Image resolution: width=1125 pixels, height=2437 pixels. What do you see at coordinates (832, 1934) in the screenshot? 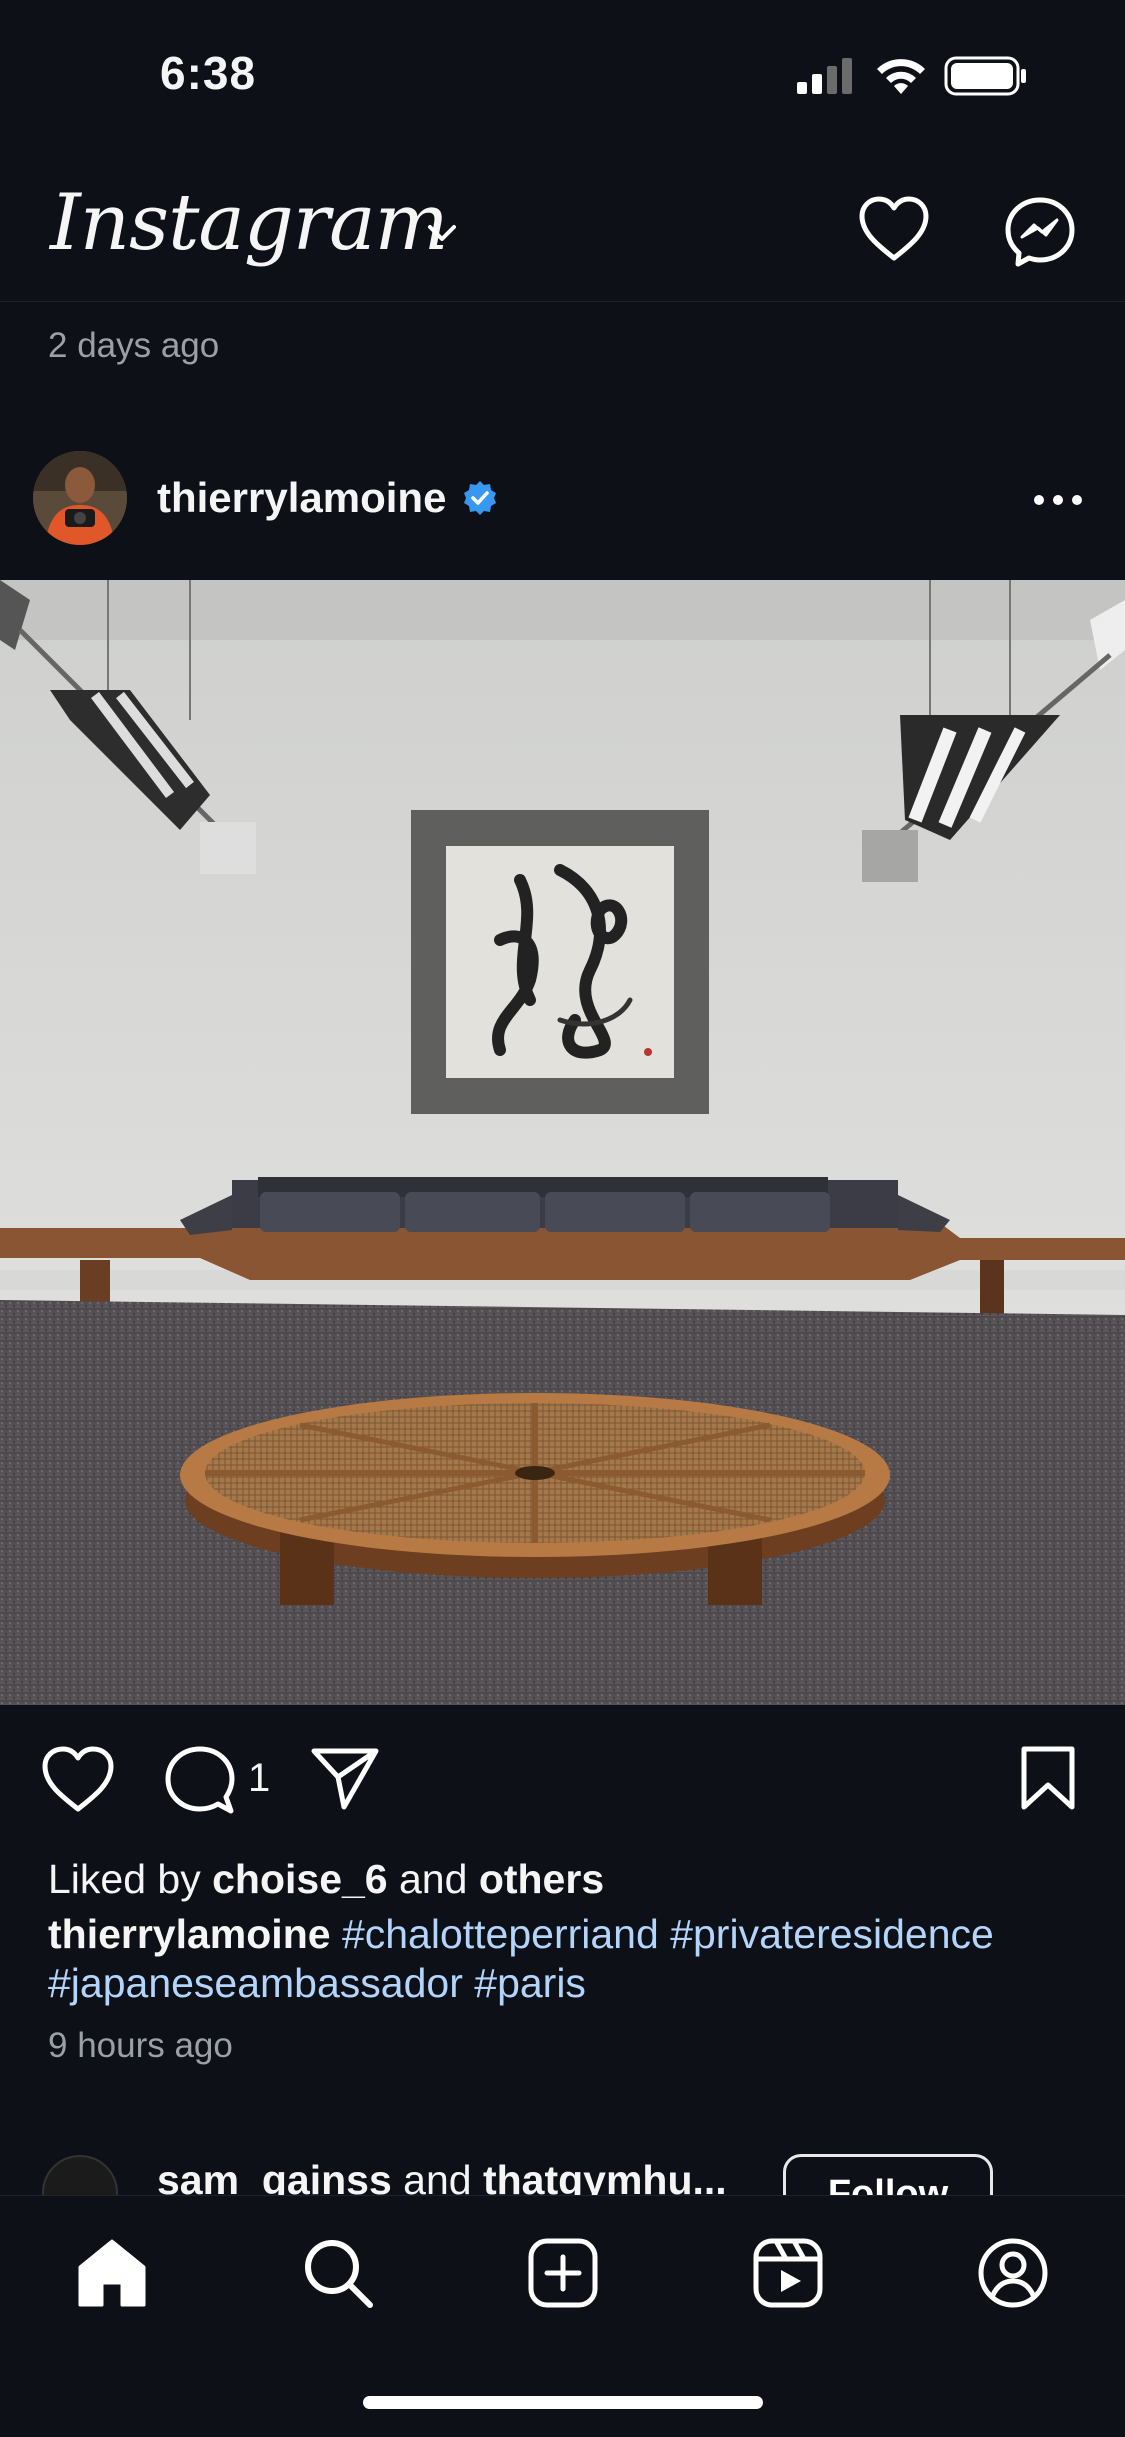
I see `hashtag: #privateresidence` at bounding box center [832, 1934].